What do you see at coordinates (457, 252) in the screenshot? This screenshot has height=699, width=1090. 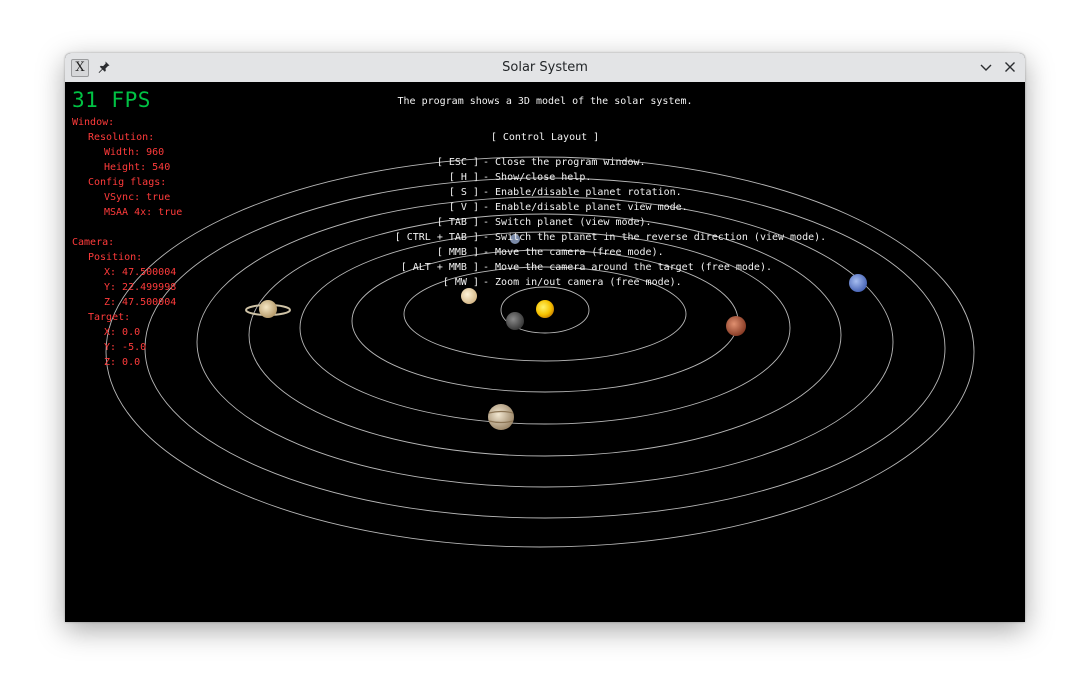 I see `control-key: [ MMB ]` at bounding box center [457, 252].